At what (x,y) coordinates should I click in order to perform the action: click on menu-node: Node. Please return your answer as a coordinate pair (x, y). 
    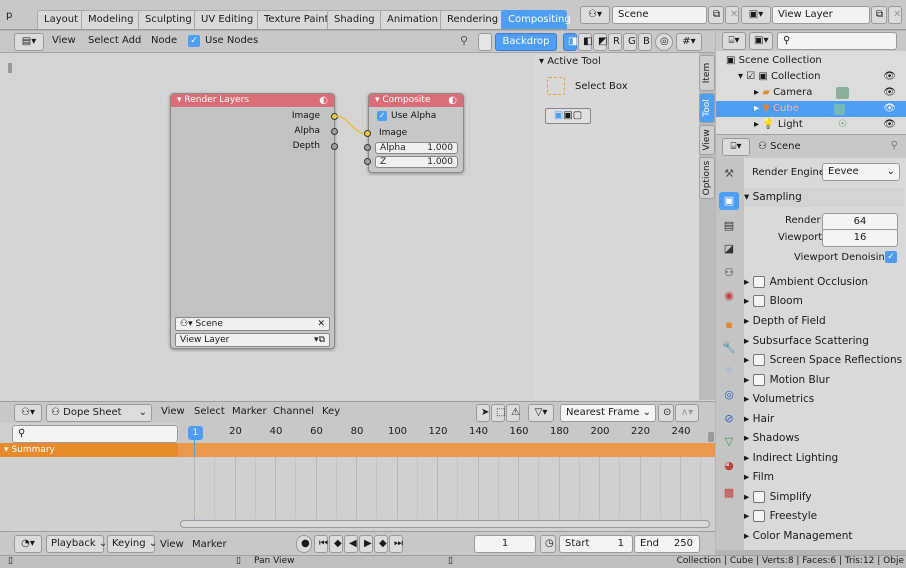
    Looking at the image, I should click on (164, 40).